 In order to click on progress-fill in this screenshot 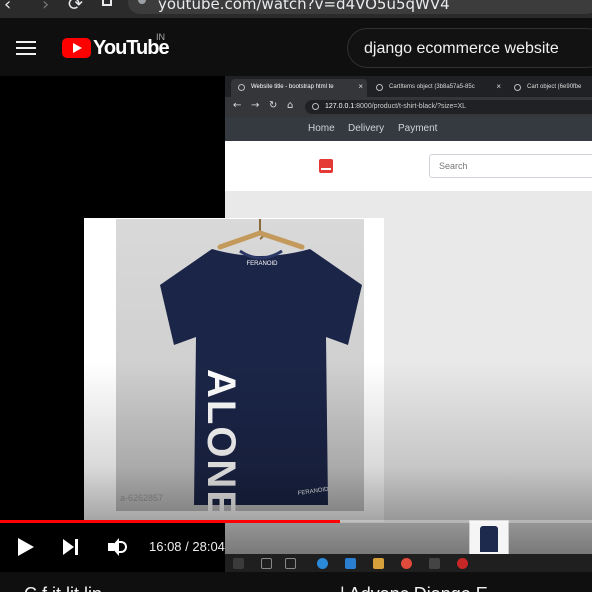, I will do `click(170, 521)`.